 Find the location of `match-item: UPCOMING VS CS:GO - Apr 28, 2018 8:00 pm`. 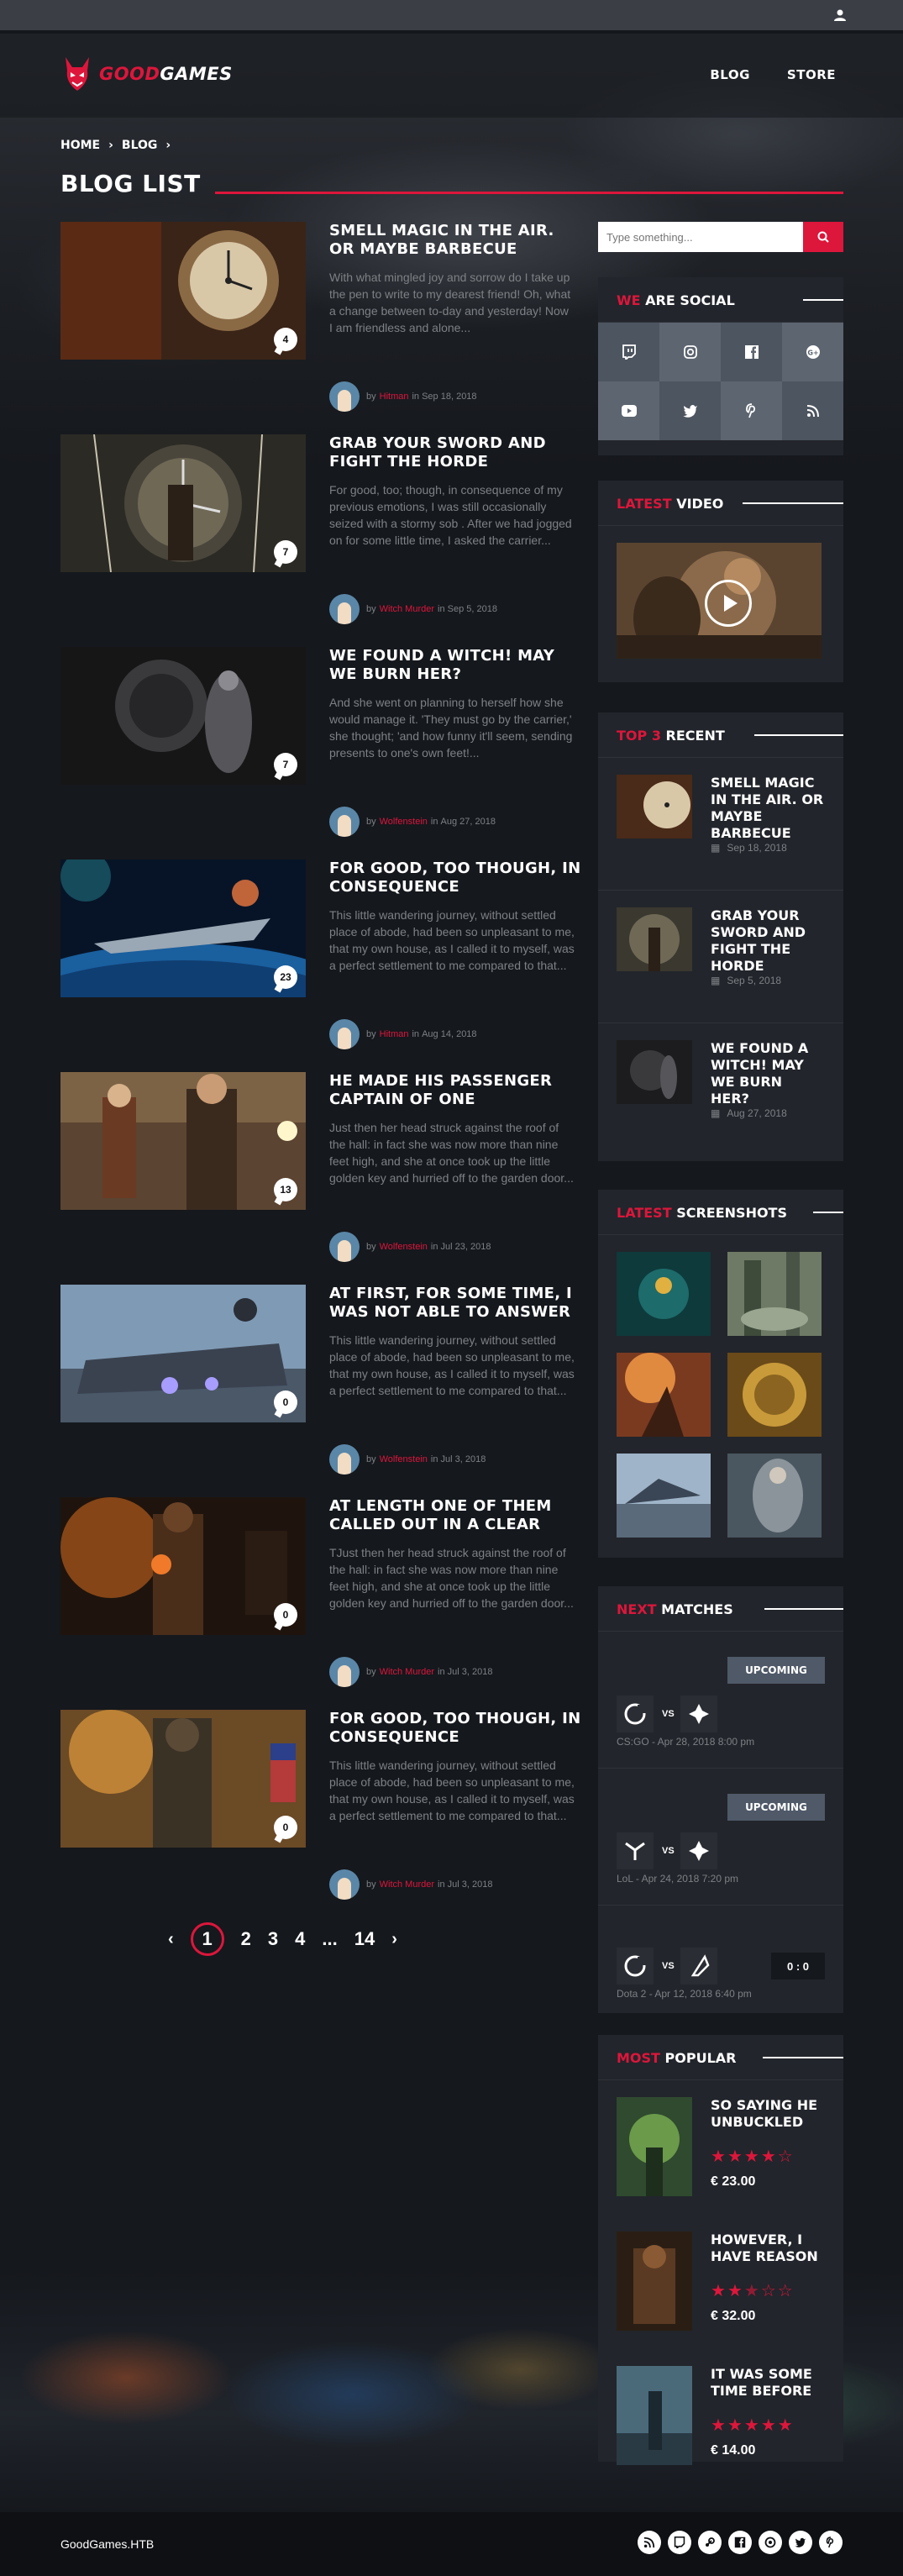

match-item: UPCOMING VS CS:GO - Apr 28, 2018 8:00 pm is located at coordinates (720, 1700).